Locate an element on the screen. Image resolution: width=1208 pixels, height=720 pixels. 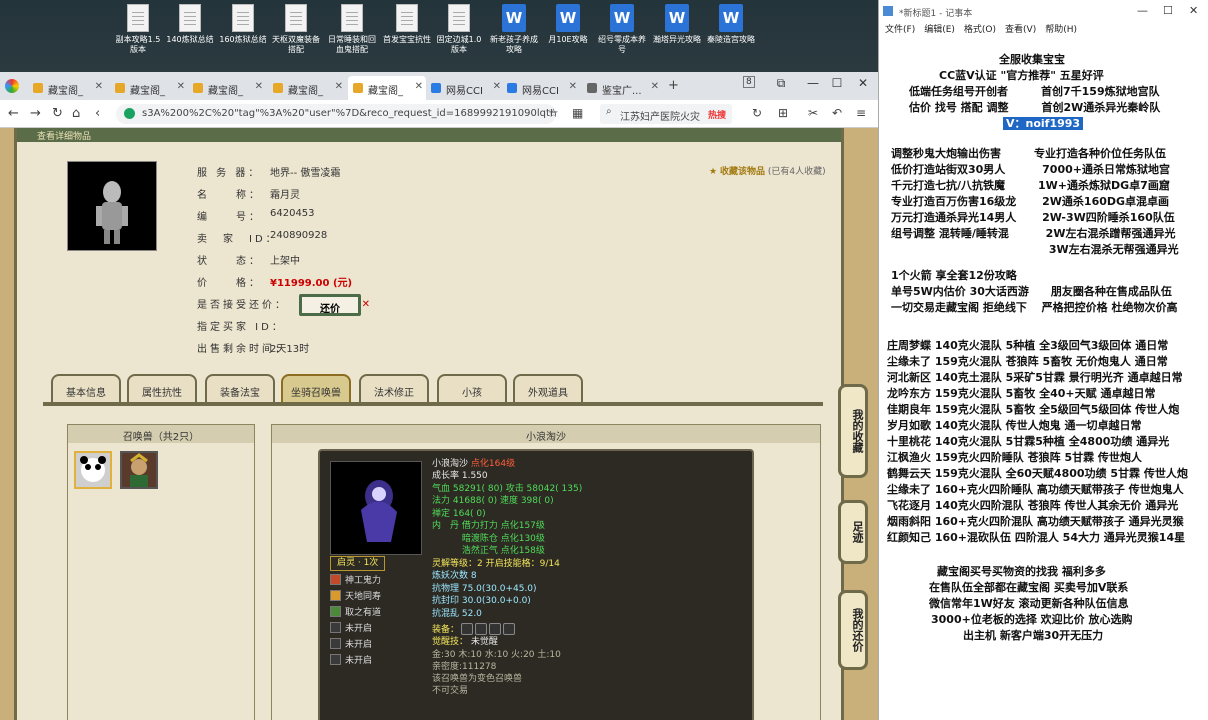
detail-tab: 坐骑召唤兽 is located at coordinates (316, 388).